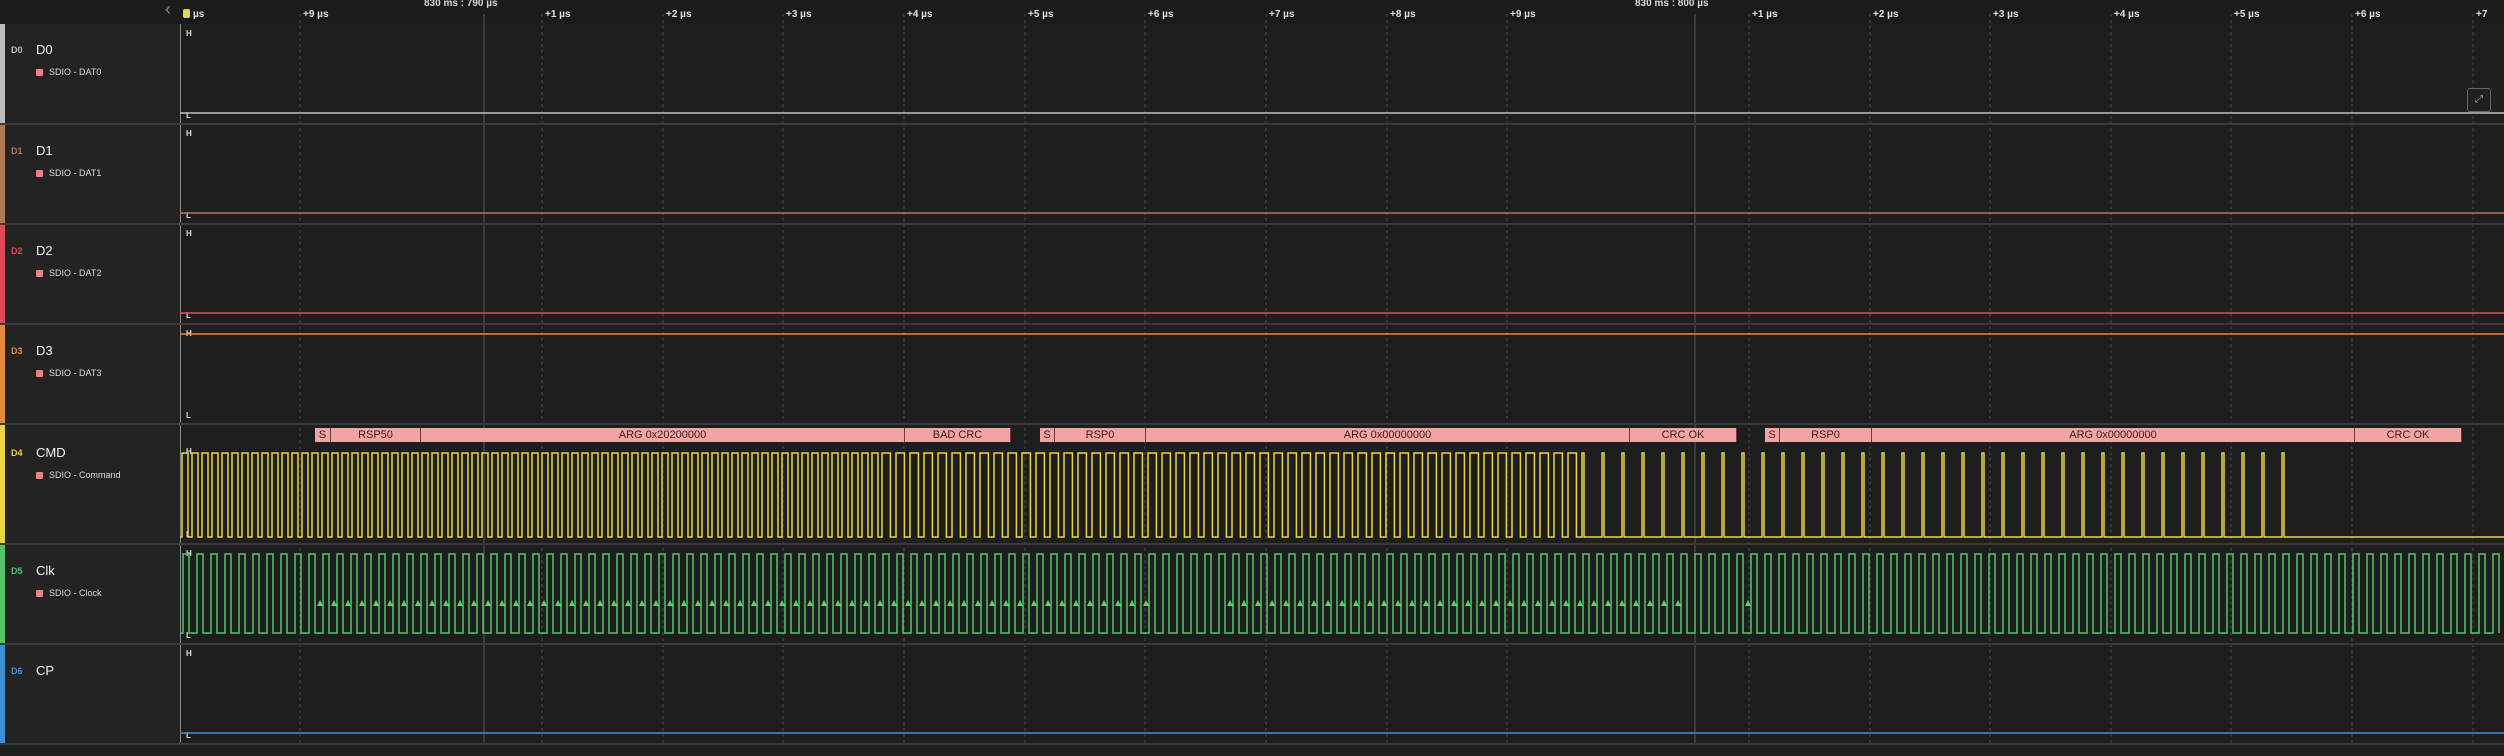 The height and width of the screenshot is (756, 2504). I want to click on channel-label-panel: D6 CP, so click(93, 694).